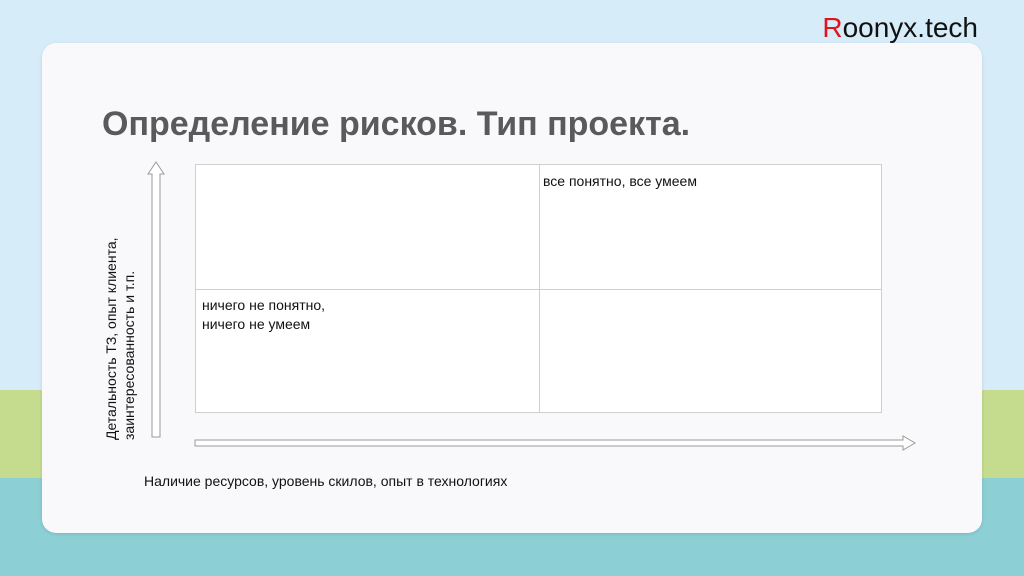 The height and width of the screenshot is (576, 1024). What do you see at coordinates (129, 355) in the screenshot?
I see `y-axis-label-line2: заинтересованность и т.п.` at bounding box center [129, 355].